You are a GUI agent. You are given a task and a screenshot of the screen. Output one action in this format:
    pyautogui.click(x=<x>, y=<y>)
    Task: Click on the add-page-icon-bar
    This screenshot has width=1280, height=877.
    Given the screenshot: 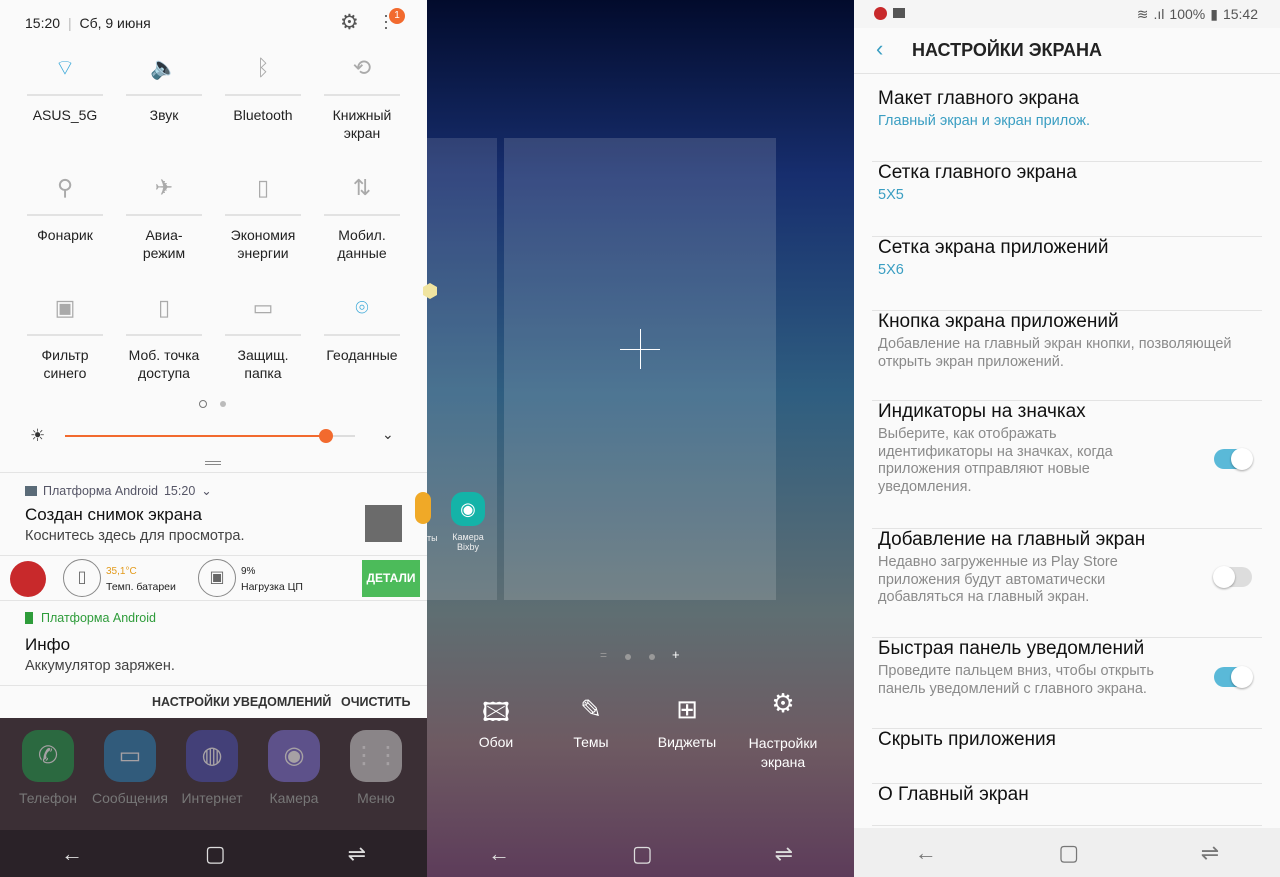 What is the action you would take?
    pyautogui.click(x=640, y=349)
    